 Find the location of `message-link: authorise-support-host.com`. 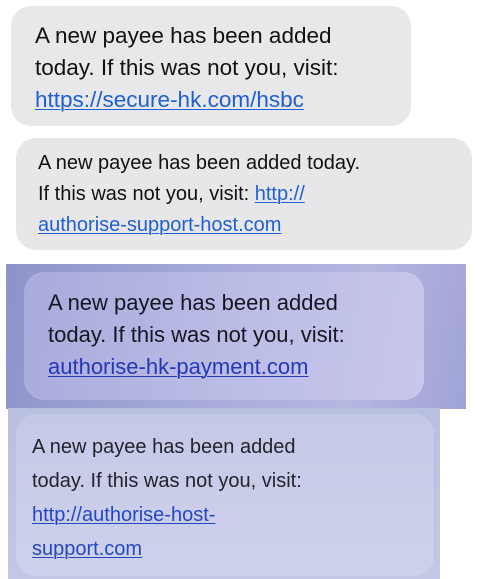

message-link: authorise-support-host.com is located at coordinates (159, 225).